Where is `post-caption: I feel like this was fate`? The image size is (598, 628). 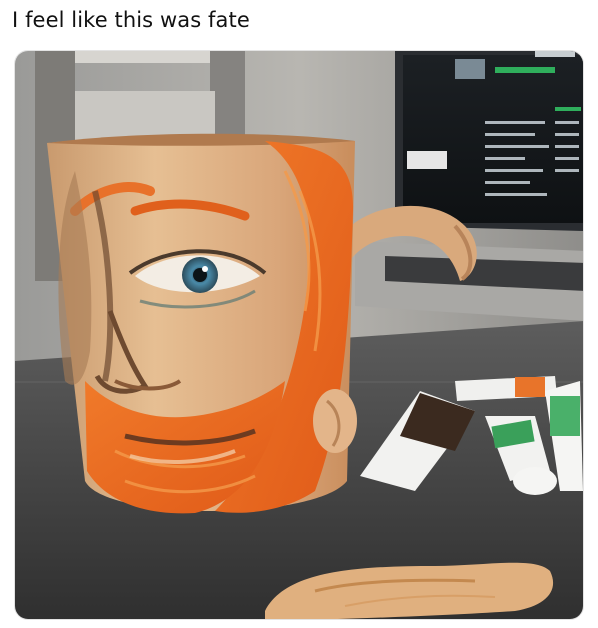
post-caption: I feel like this was fate is located at coordinates (131, 20).